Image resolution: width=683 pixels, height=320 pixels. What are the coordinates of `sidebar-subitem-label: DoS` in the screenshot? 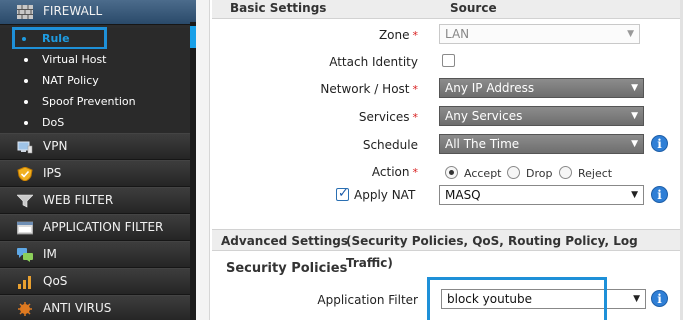 It's located at (53, 122).